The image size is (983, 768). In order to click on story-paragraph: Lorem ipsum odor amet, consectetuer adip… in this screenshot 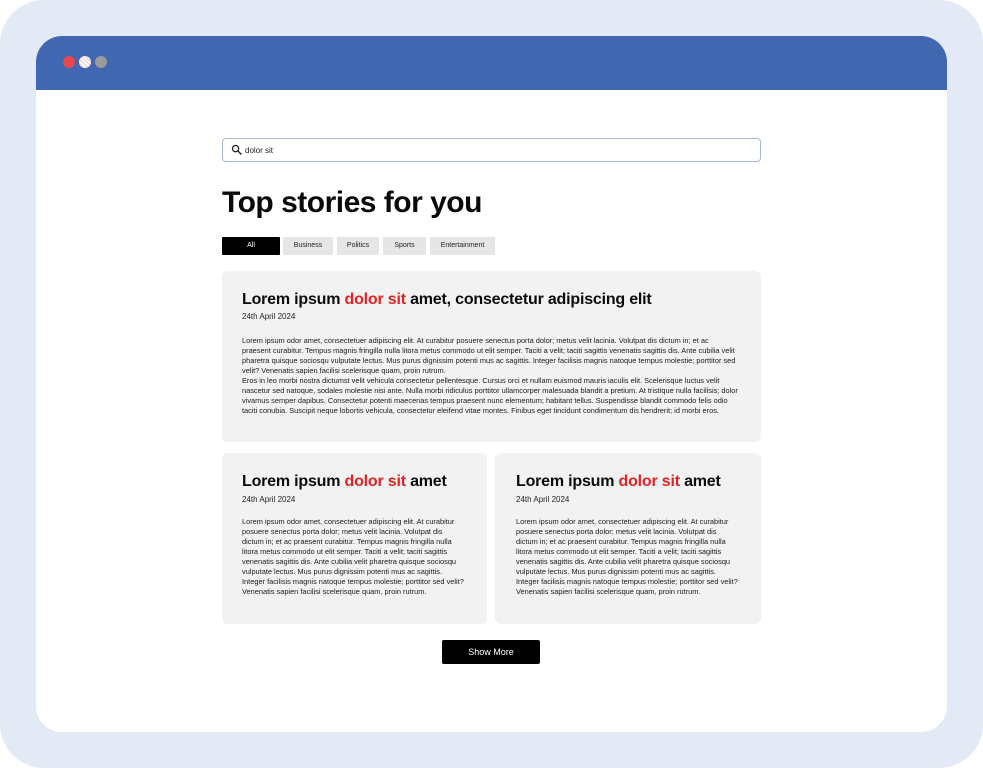, I will do `click(489, 355)`.